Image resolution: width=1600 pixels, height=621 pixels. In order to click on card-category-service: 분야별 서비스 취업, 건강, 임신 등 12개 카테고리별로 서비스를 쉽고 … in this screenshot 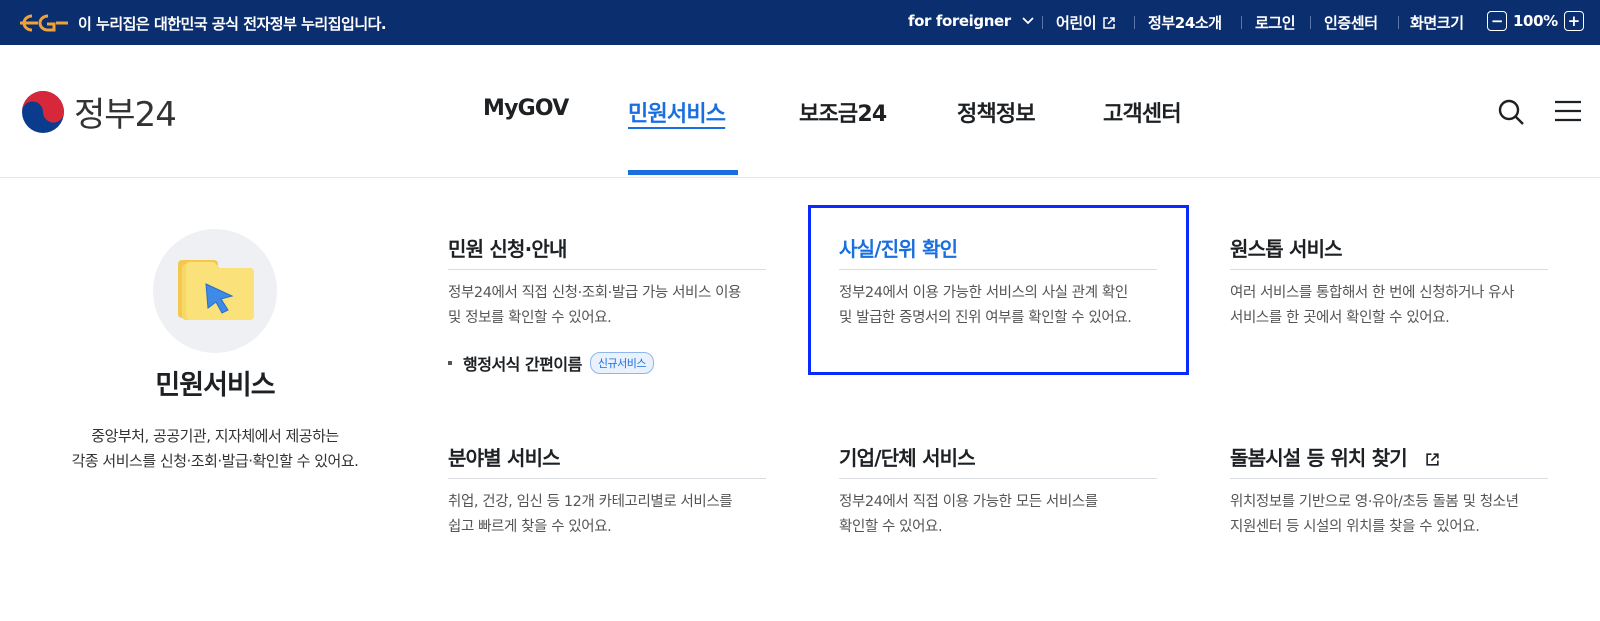, I will do `click(607, 490)`.